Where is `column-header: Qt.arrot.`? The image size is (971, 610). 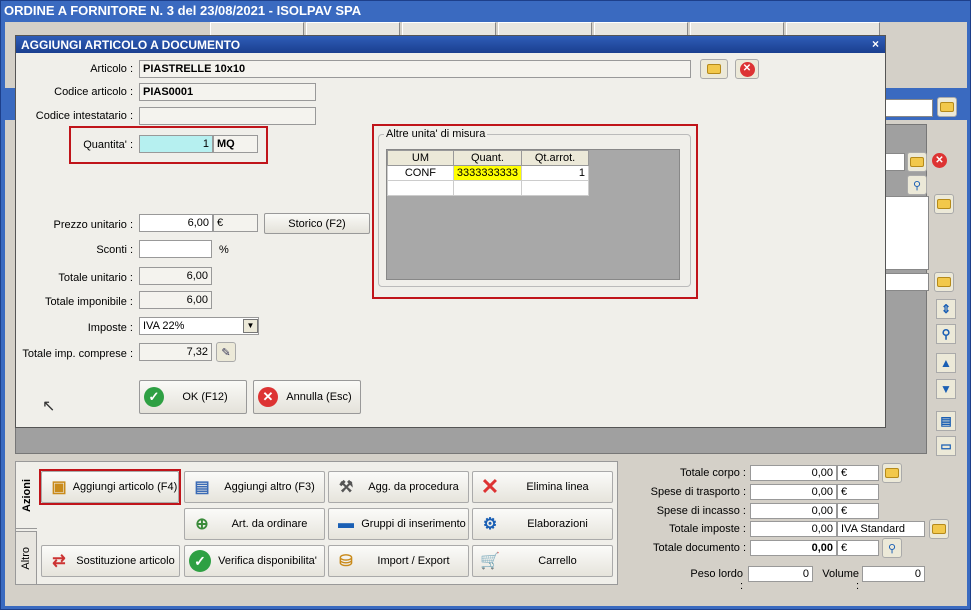
column-header: Qt.arrot. is located at coordinates (555, 158).